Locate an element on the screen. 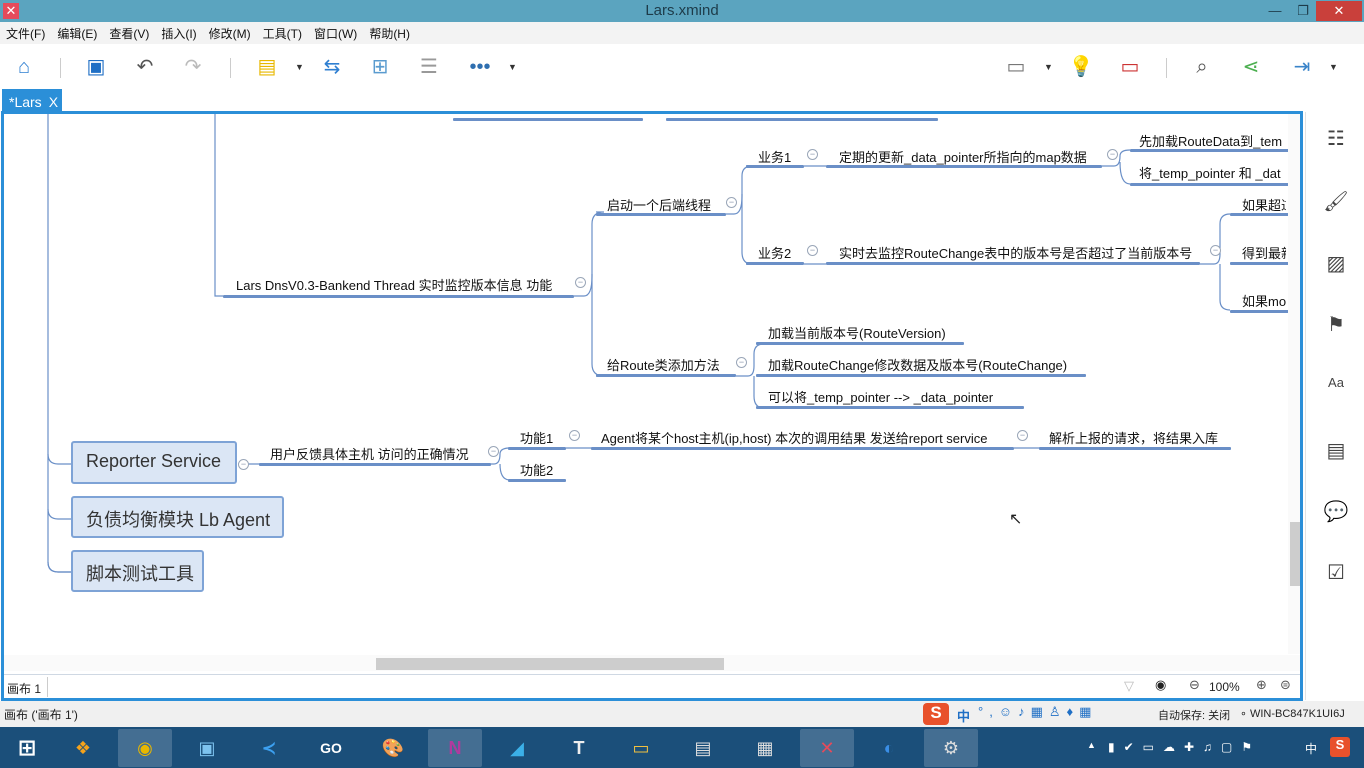 Image resolution: width=1364 pixels, height=768 pixels. more-icon: ••• is located at coordinates (480, 67).